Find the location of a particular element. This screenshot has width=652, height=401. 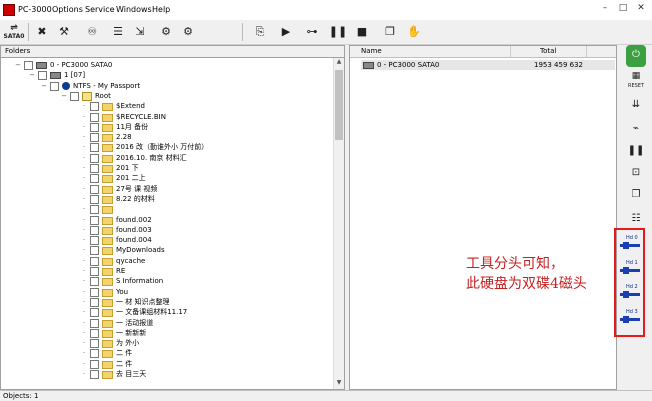

copy-icon: ❐ is located at coordinates (390, 32).